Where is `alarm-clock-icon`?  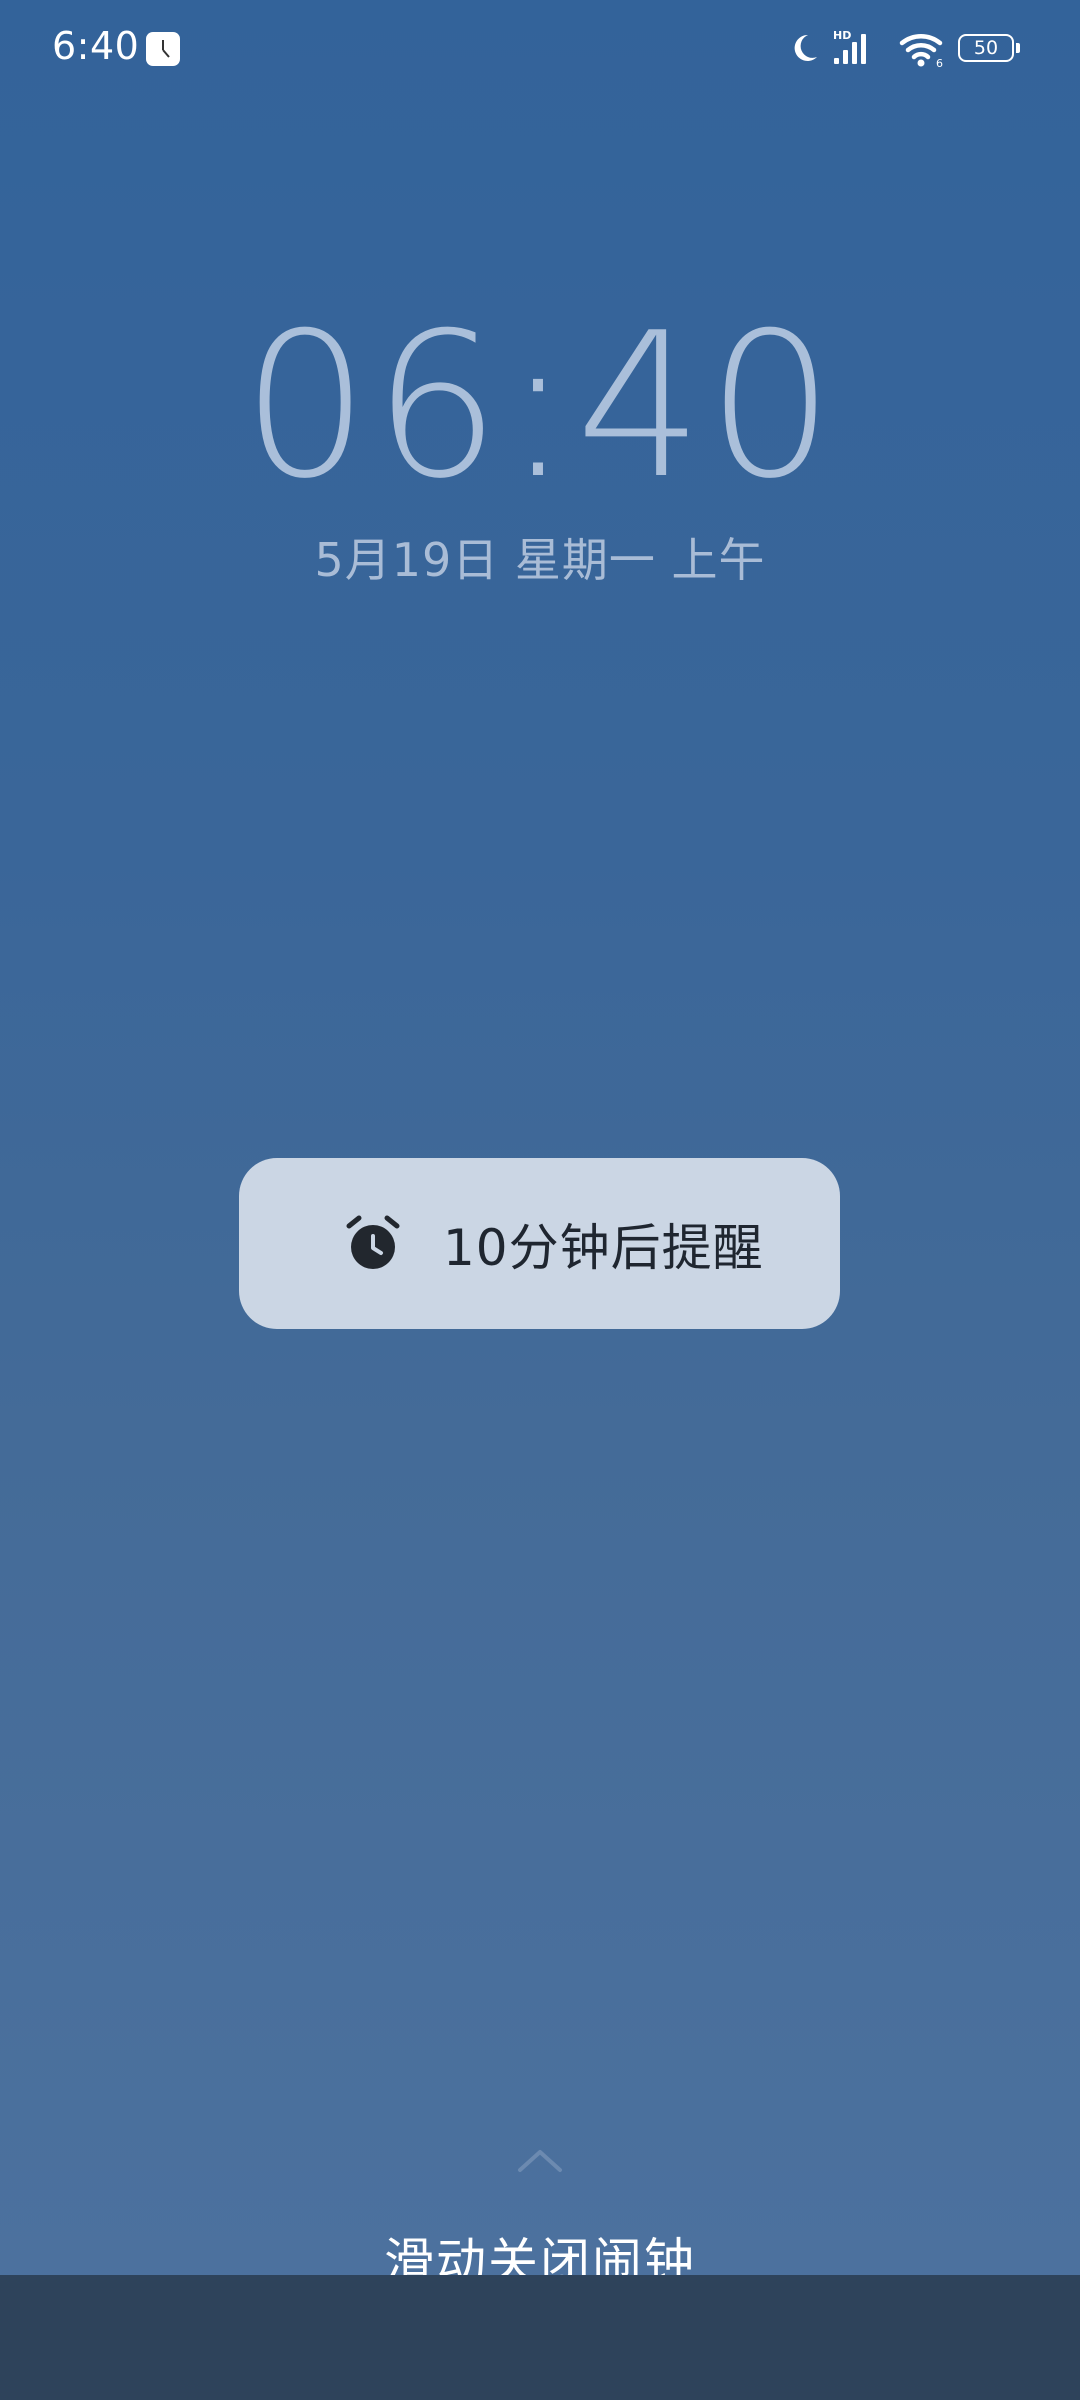 alarm-clock-icon is located at coordinates (373, 1244).